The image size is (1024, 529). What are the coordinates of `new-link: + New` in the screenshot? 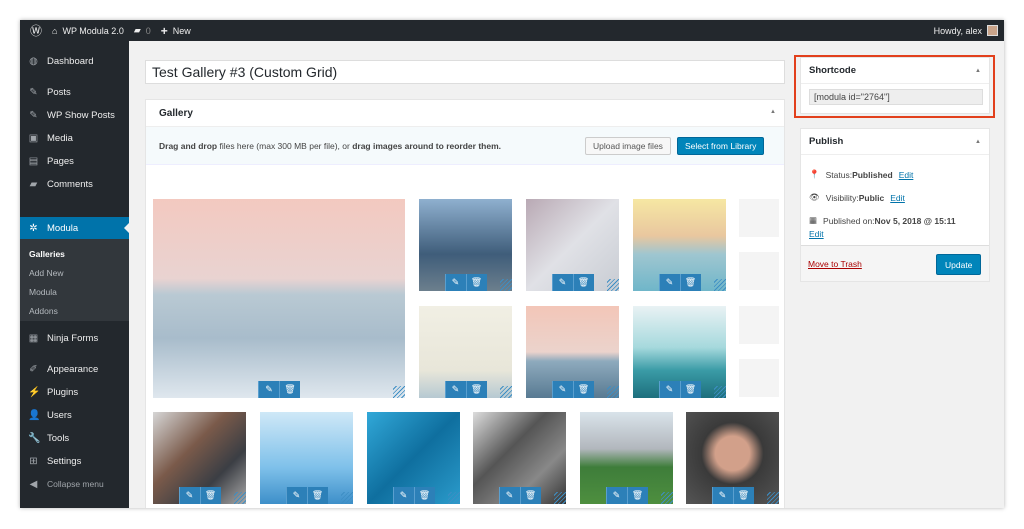 It's located at (176, 31).